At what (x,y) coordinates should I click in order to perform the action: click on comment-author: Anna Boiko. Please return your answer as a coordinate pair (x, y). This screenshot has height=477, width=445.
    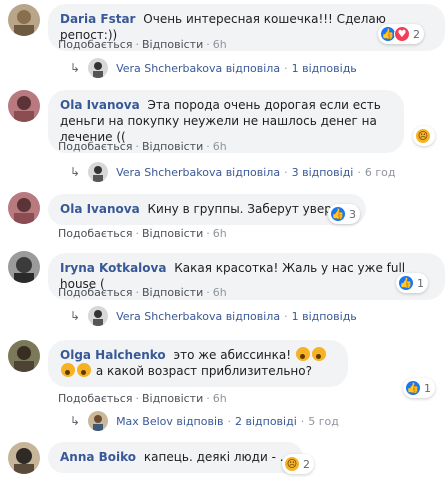
    Looking at the image, I should click on (98, 457).